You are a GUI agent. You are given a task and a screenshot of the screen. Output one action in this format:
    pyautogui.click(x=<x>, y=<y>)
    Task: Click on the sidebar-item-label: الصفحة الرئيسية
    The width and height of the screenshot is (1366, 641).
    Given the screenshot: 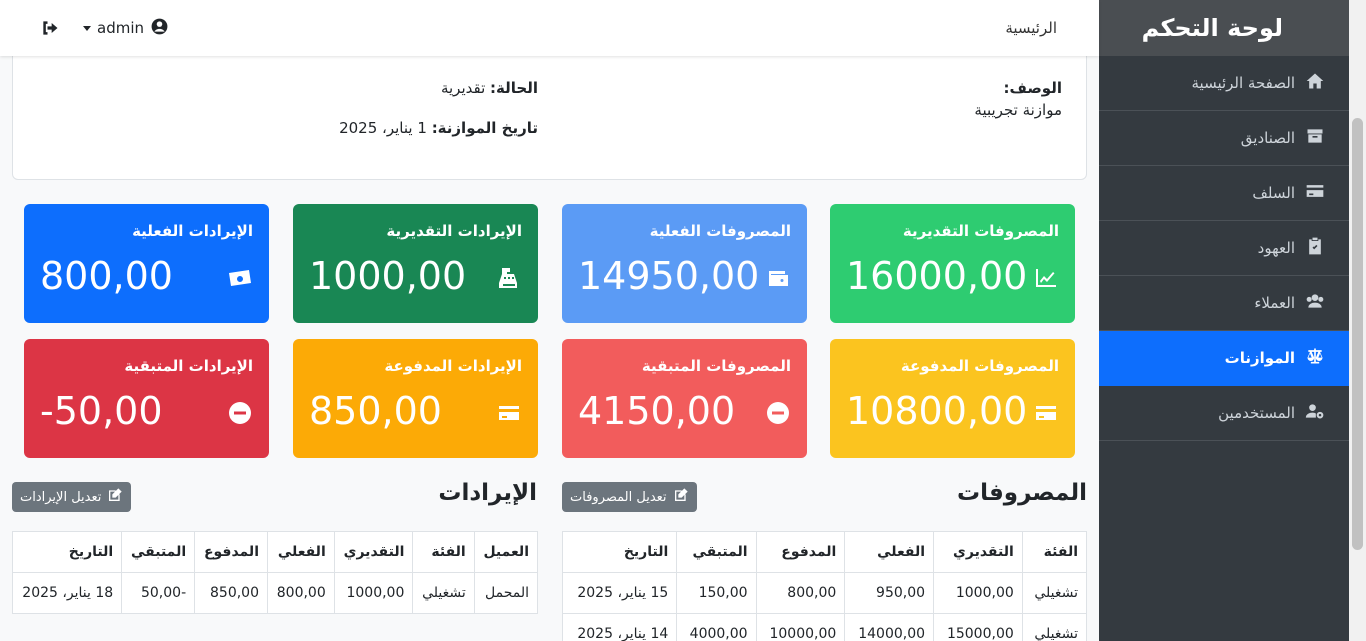 What is the action you would take?
    pyautogui.click(x=1243, y=83)
    